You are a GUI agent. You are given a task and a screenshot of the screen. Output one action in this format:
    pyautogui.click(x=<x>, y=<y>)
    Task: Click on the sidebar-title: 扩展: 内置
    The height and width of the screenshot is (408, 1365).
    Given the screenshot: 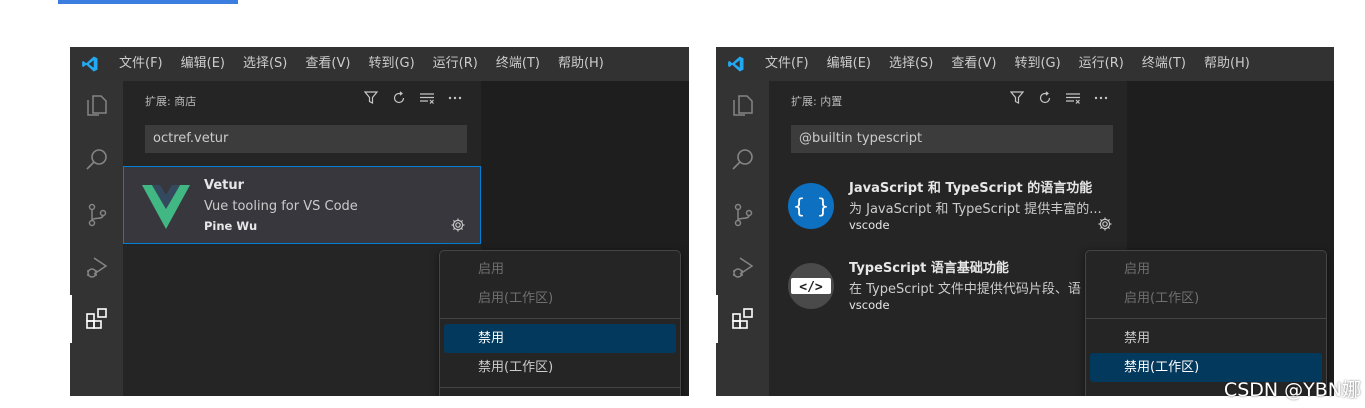 What is the action you would take?
    pyautogui.click(x=817, y=101)
    